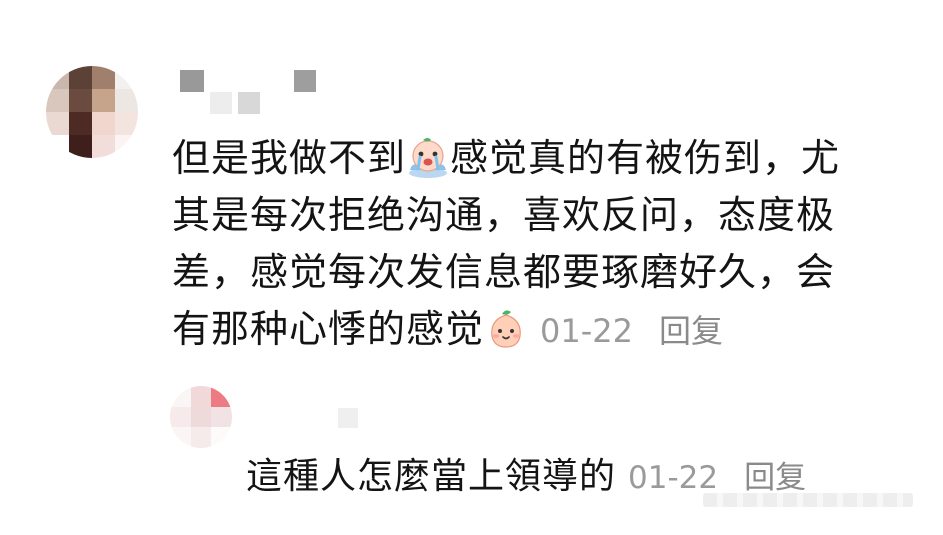  I want to click on crying-emoji-icon, so click(428, 158).